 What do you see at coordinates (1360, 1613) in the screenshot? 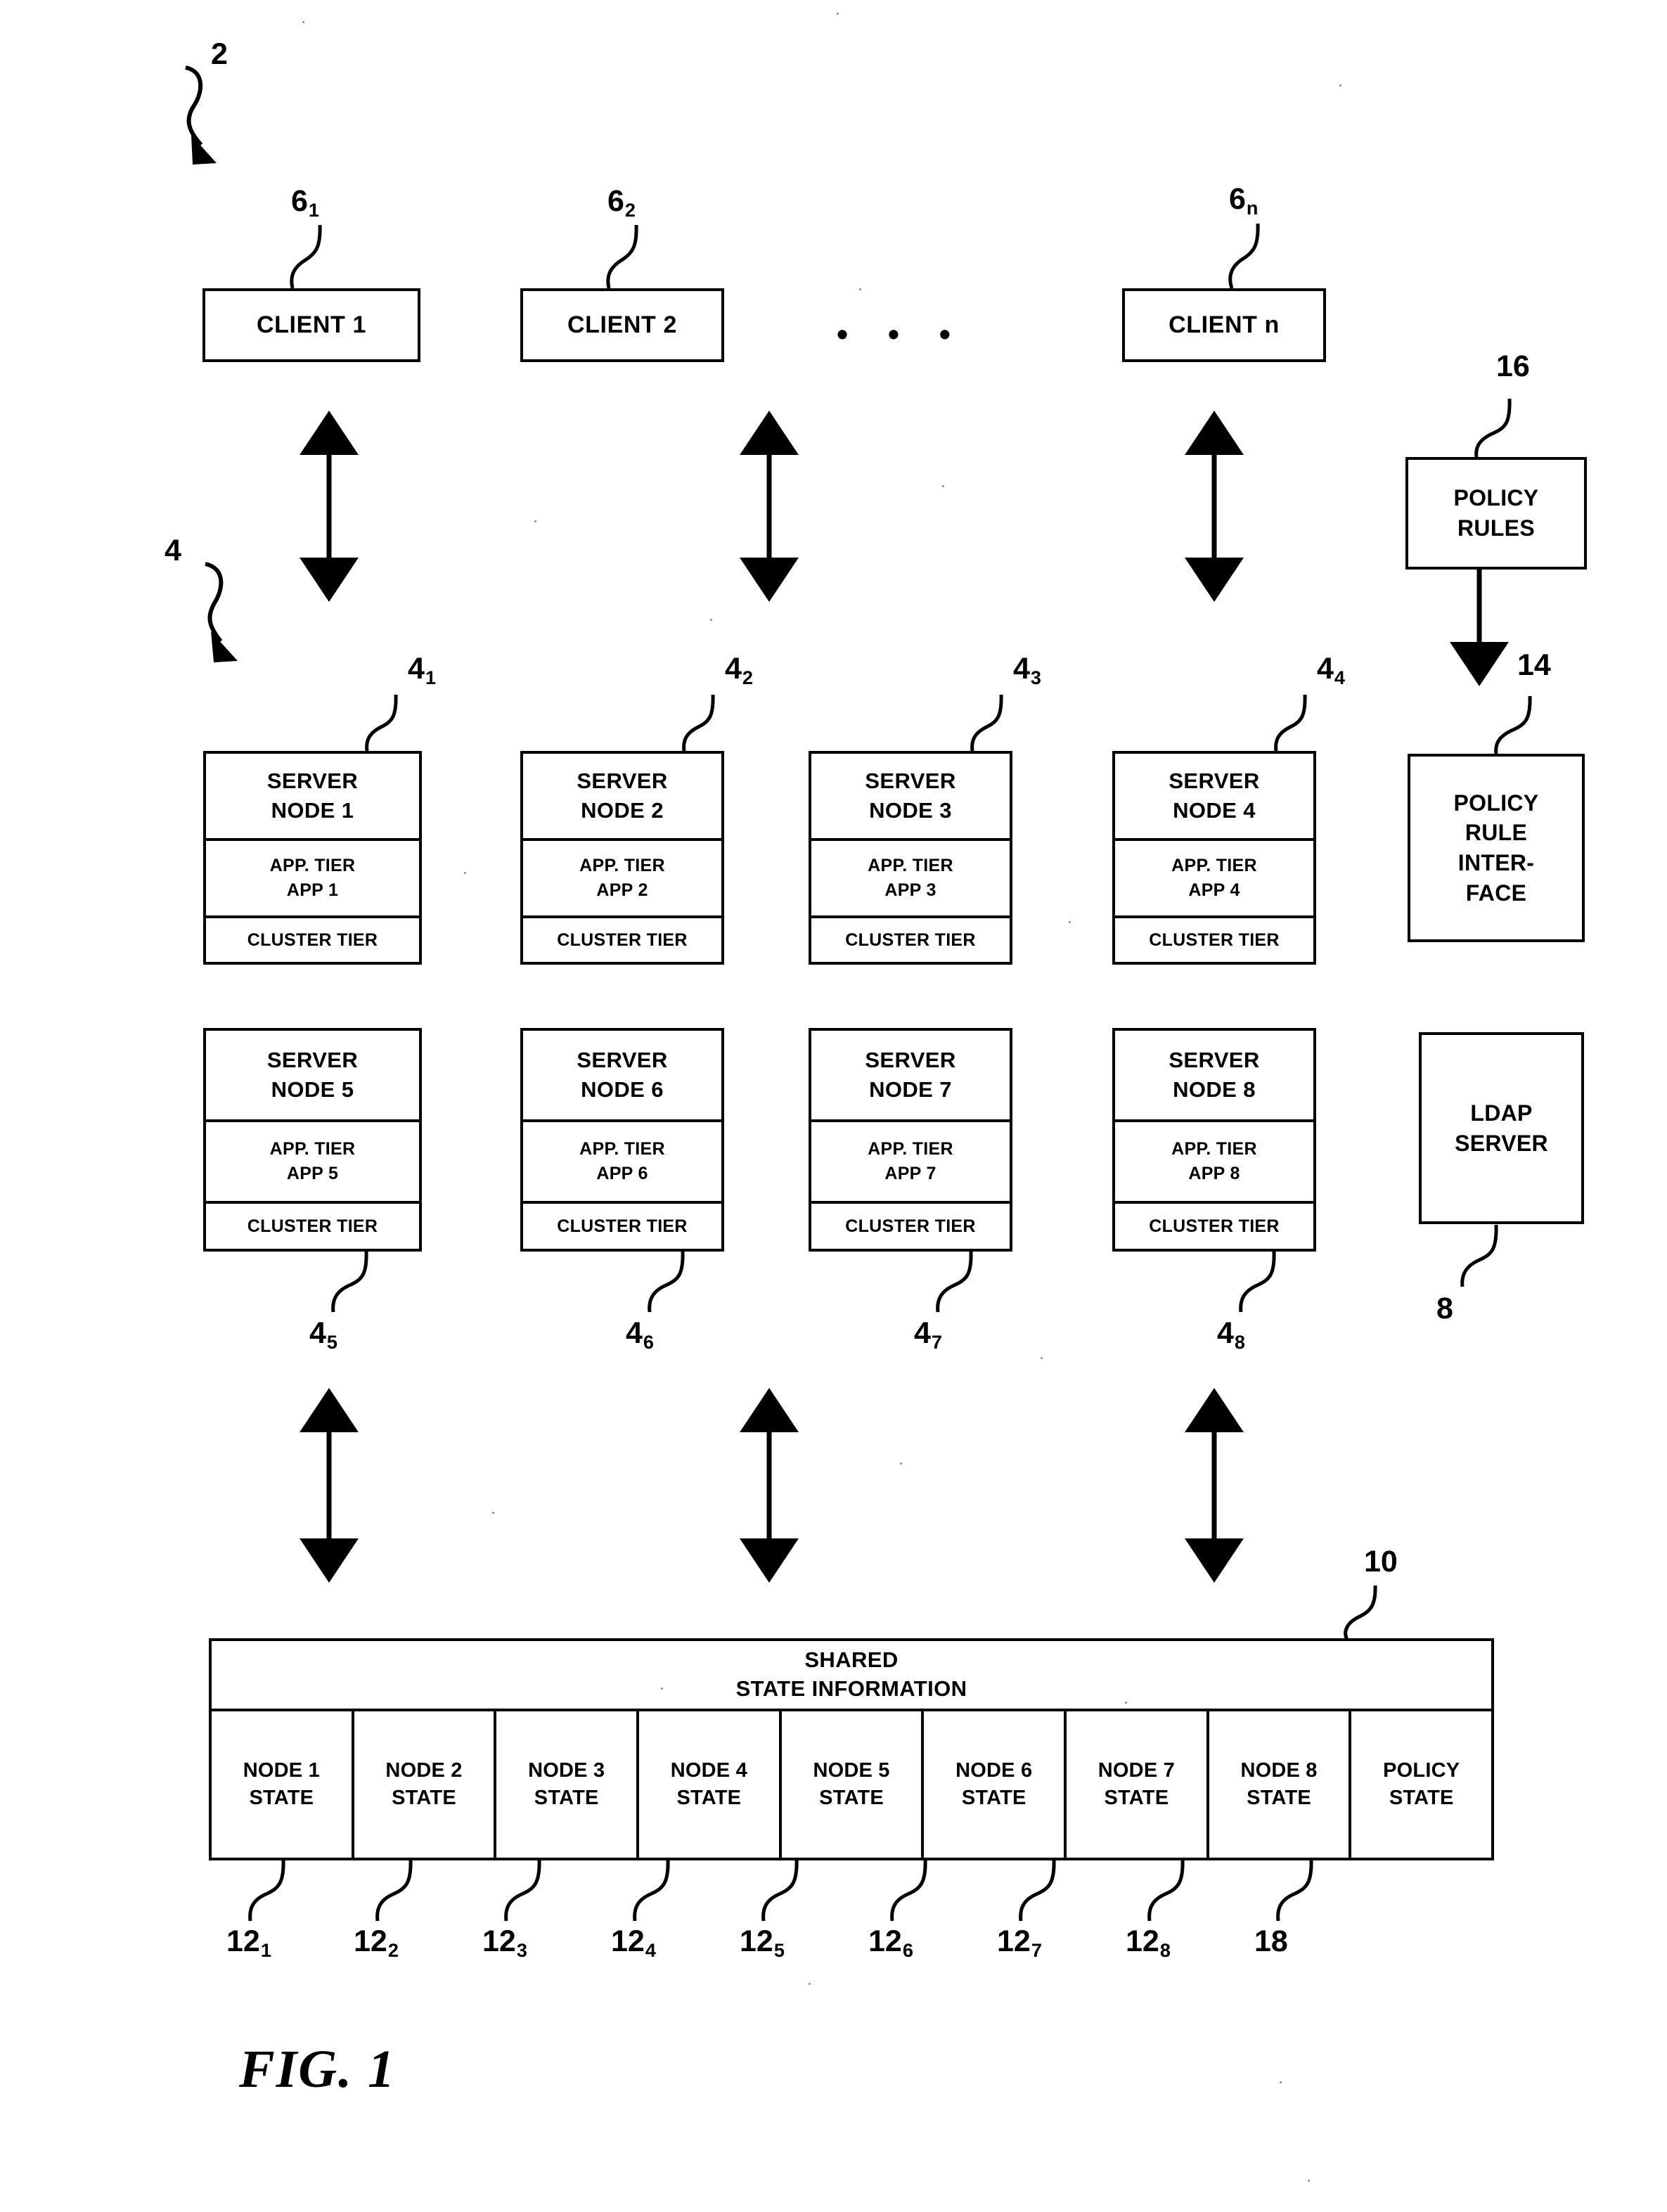
I see `ref-10-leader` at bounding box center [1360, 1613].